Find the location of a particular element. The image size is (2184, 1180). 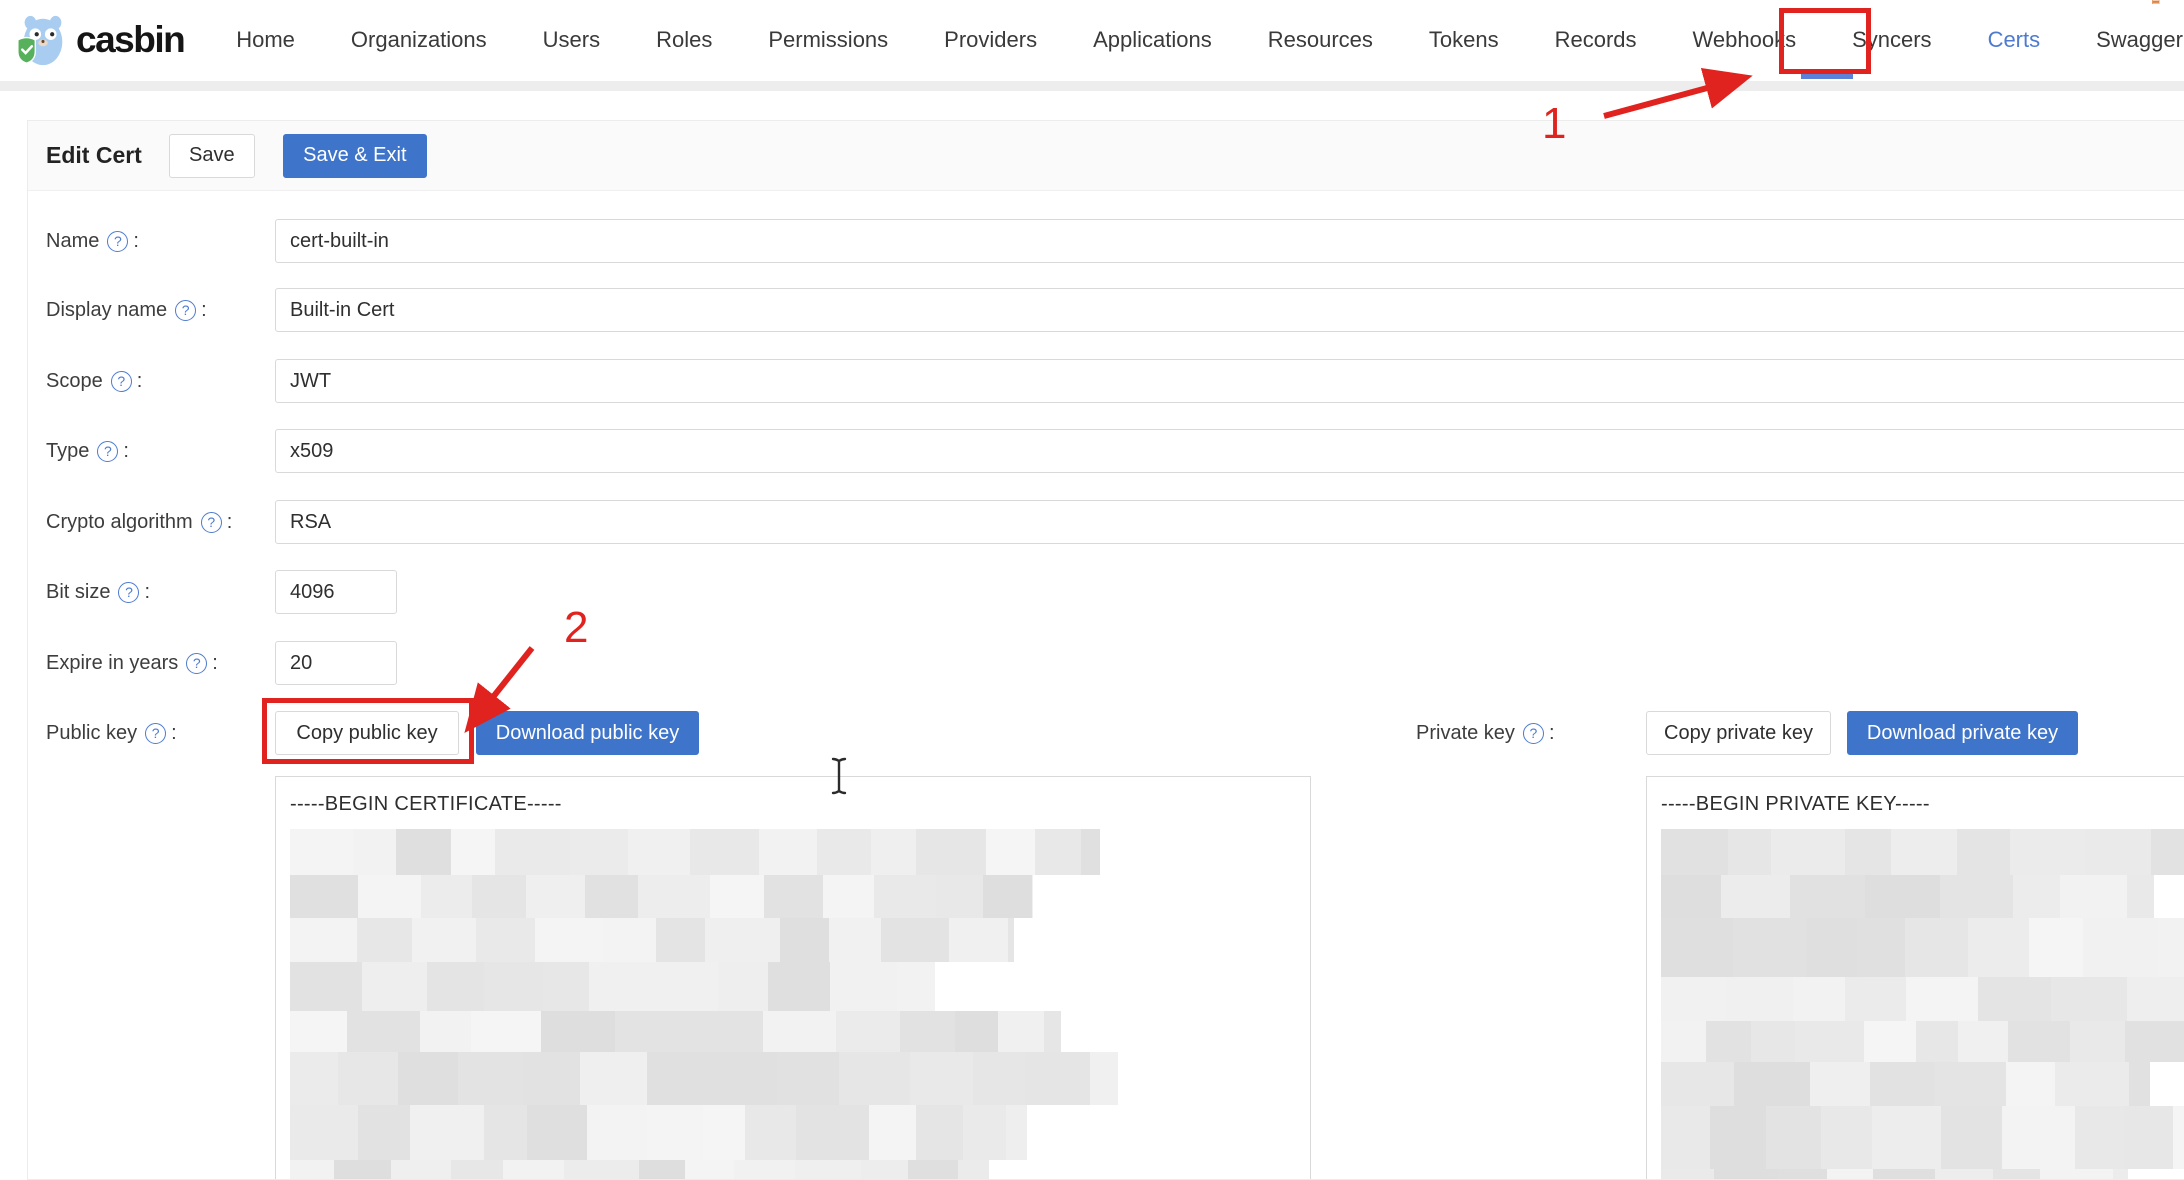

logo-text: casbin is located at coordinates (131, 39).